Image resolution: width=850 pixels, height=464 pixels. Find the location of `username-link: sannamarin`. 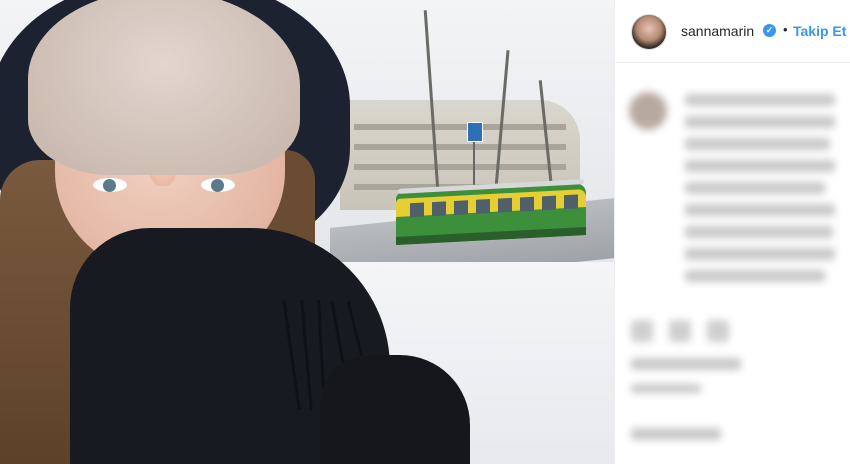

username-link: sannamarin is located at coordinates (717, 31).